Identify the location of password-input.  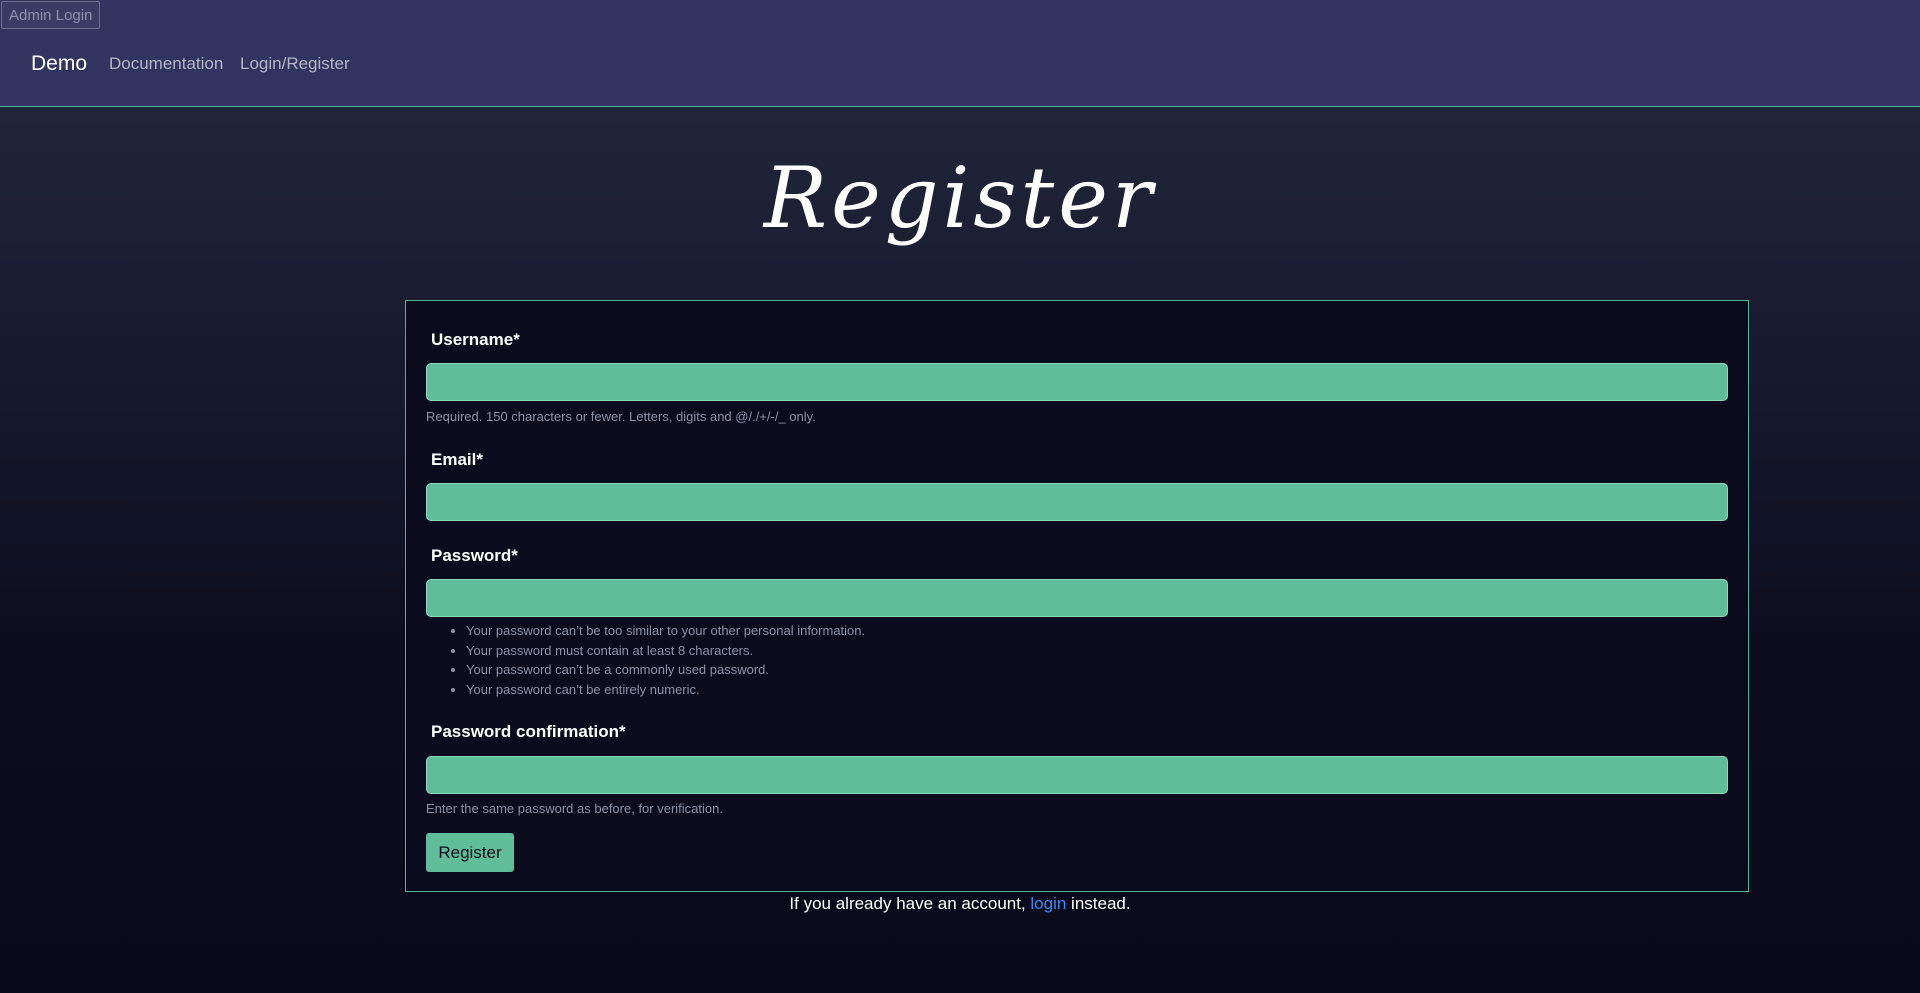
(1077, 598).